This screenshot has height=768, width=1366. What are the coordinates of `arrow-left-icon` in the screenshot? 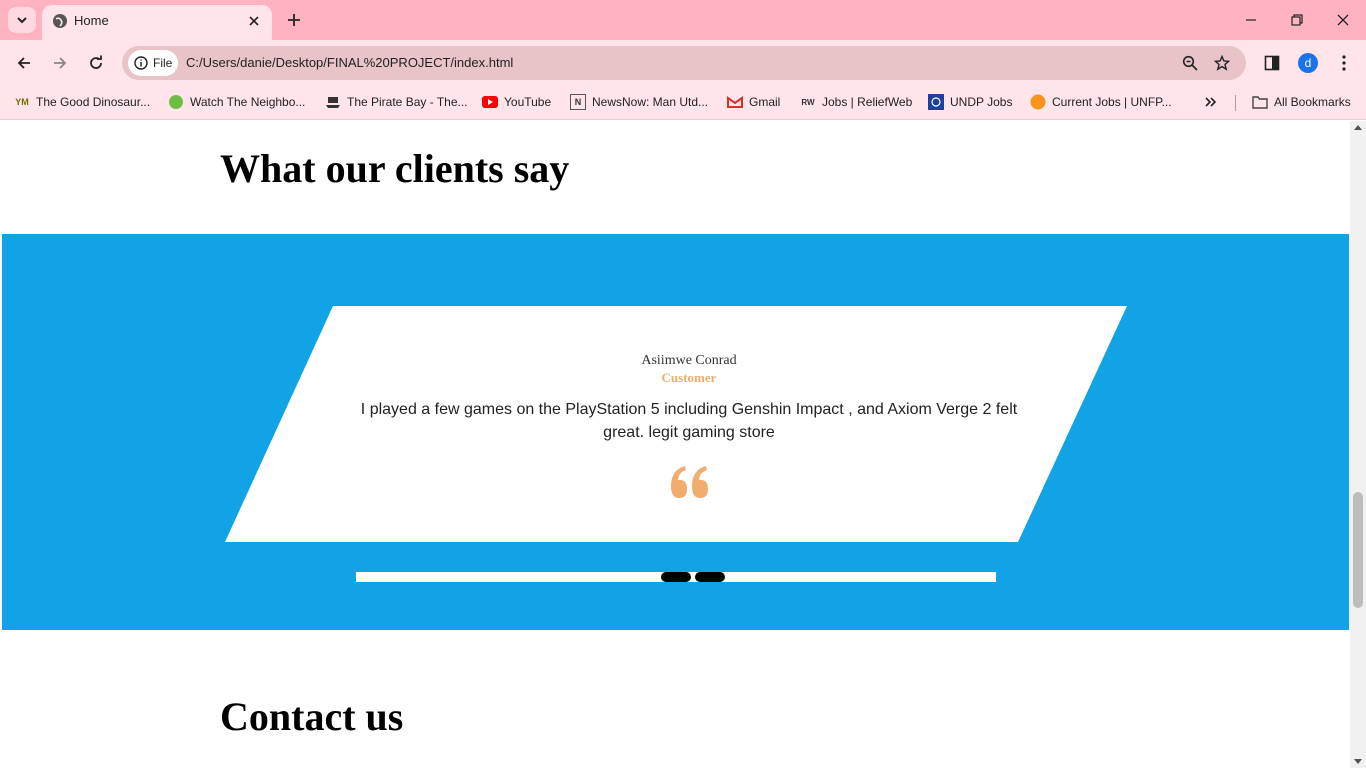 It's located at (23, 63).